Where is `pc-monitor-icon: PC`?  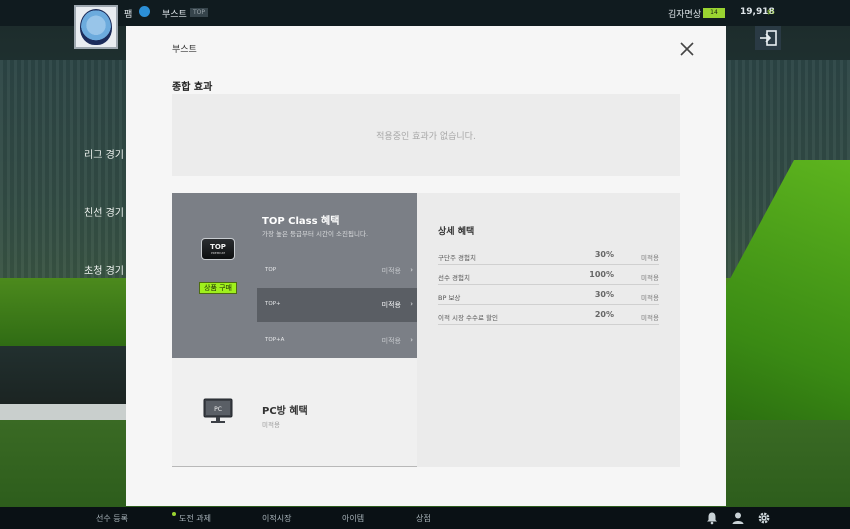
pc-monitor-icon: PC is located at coordinates (218, 410).